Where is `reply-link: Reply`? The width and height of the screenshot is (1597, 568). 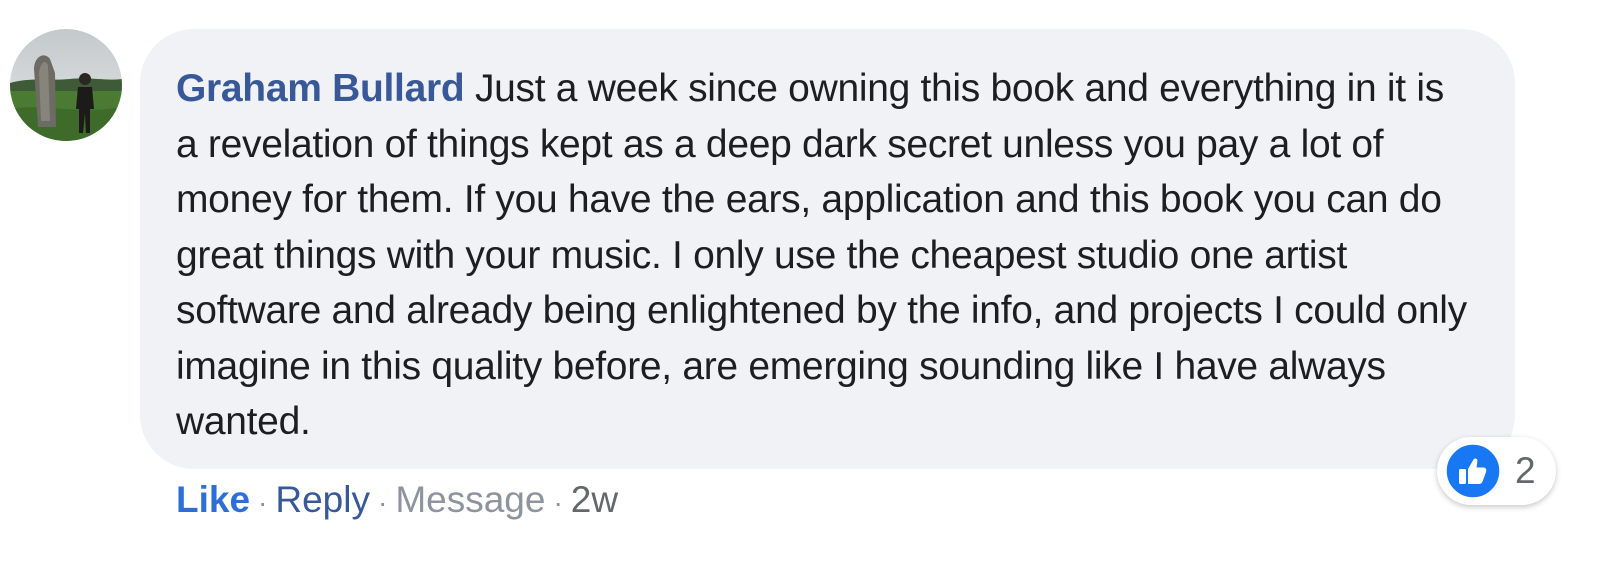 reply-link: Reply is located at coordinates (322, 499).